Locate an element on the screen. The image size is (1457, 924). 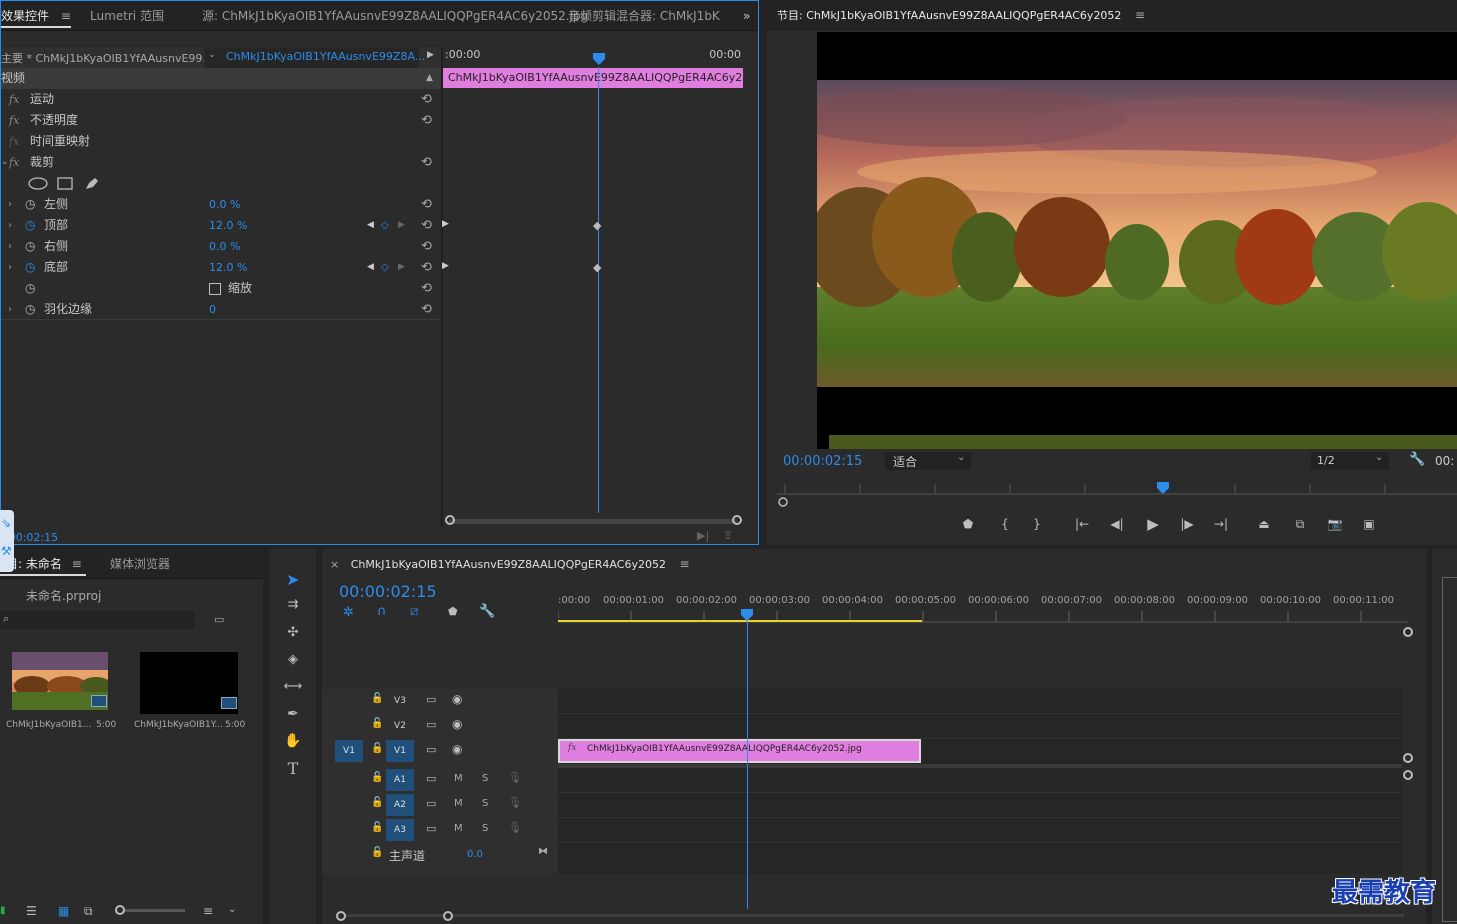
export-frame-icon: 📷 is located at coordinates (1335, 524).